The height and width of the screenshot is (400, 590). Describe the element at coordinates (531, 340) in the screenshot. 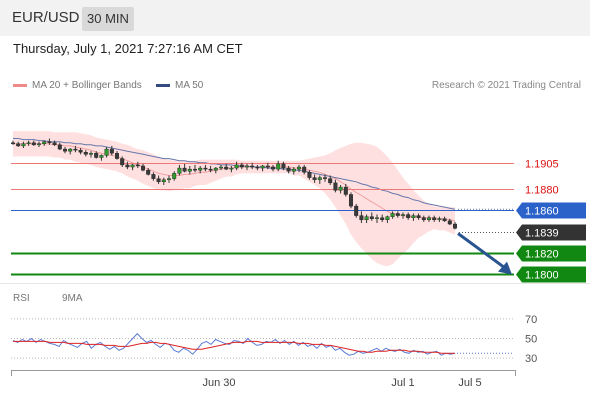

I see `rsi-tick-50: 50` at that location.